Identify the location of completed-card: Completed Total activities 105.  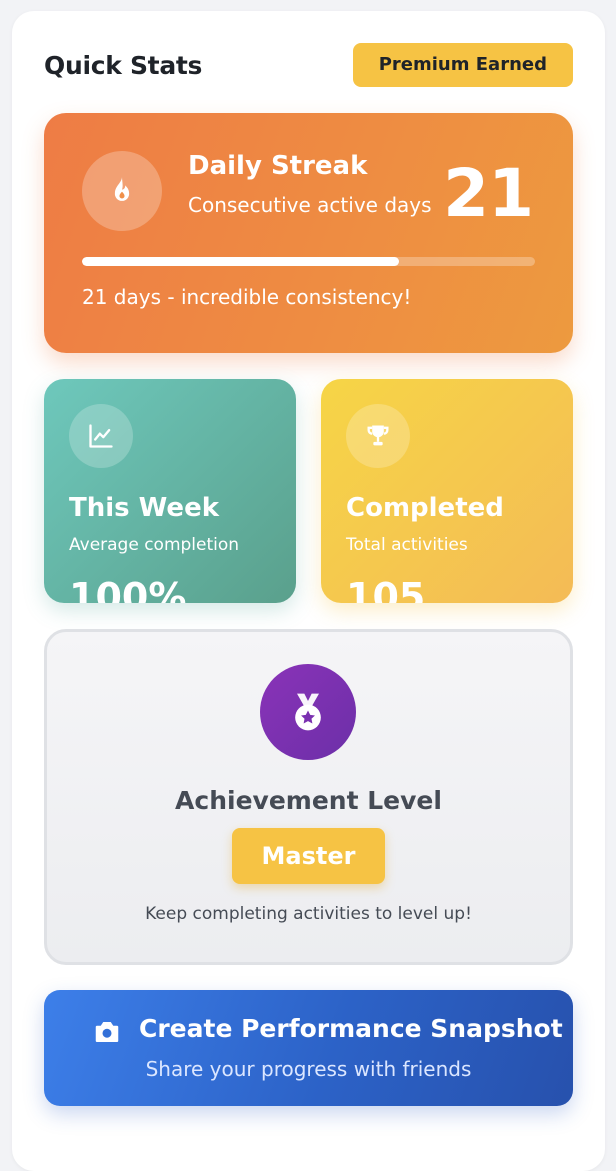
(447, 491).